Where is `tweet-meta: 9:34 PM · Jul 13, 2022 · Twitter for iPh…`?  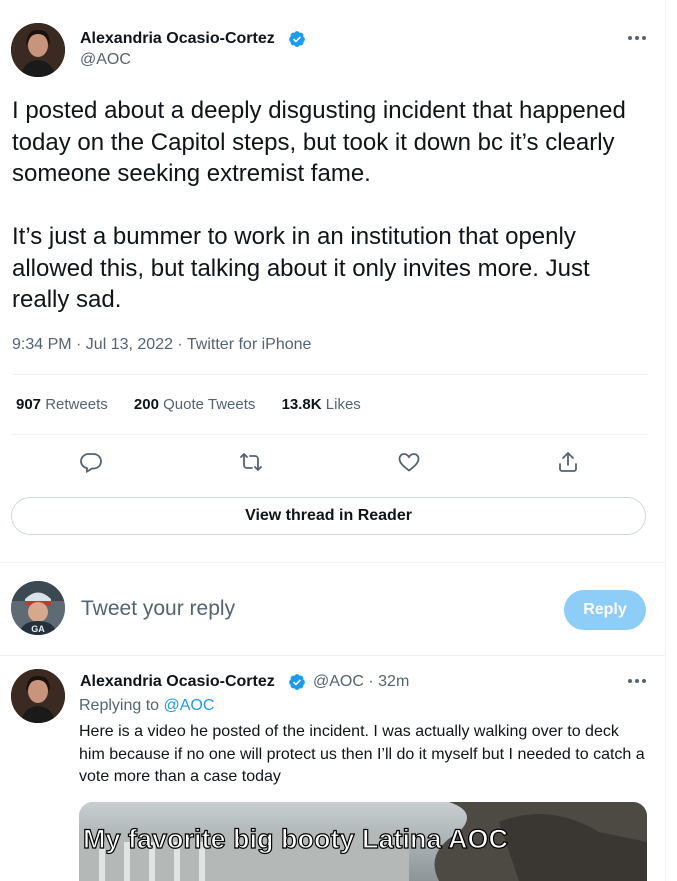
tweet-meta: 9:34 PM · Jul 13, 2022 · Twitter for iPh… is located at coordinates (161, 345).